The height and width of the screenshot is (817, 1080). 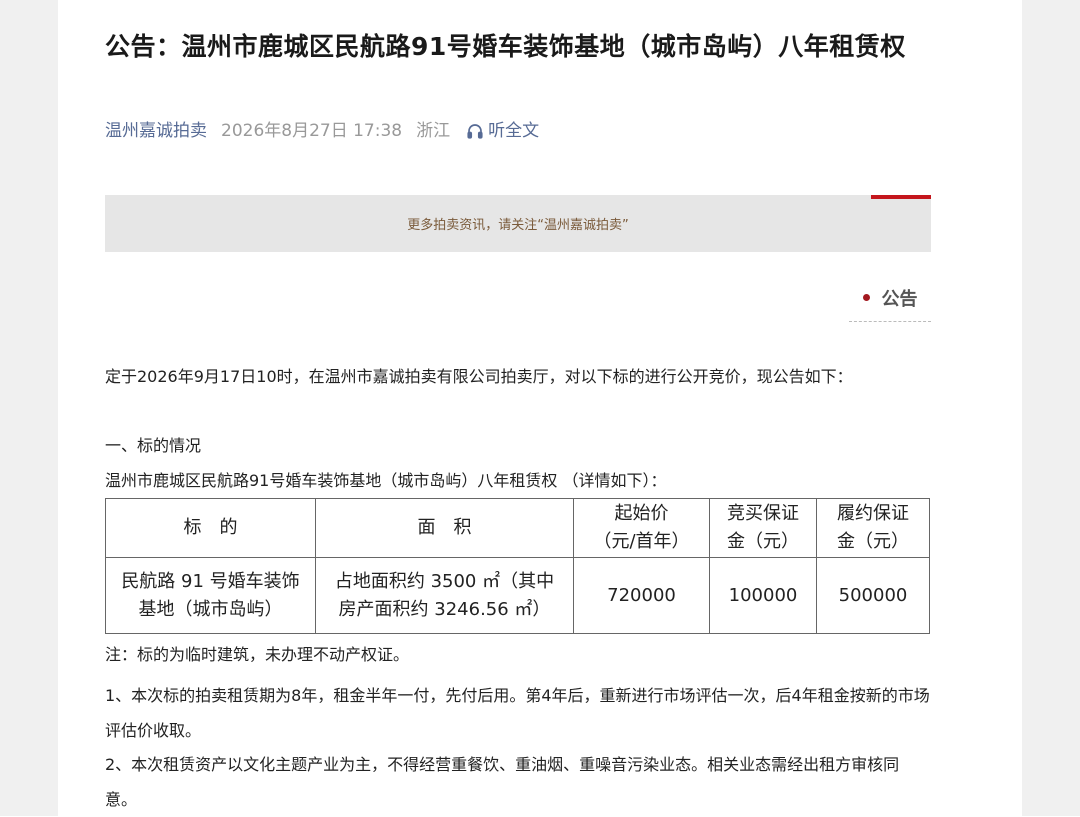 I want to click on follow-banner: 更多拍卖资讯，请关注“温州嘉诚拍卖”, so click(x=518, y=223).